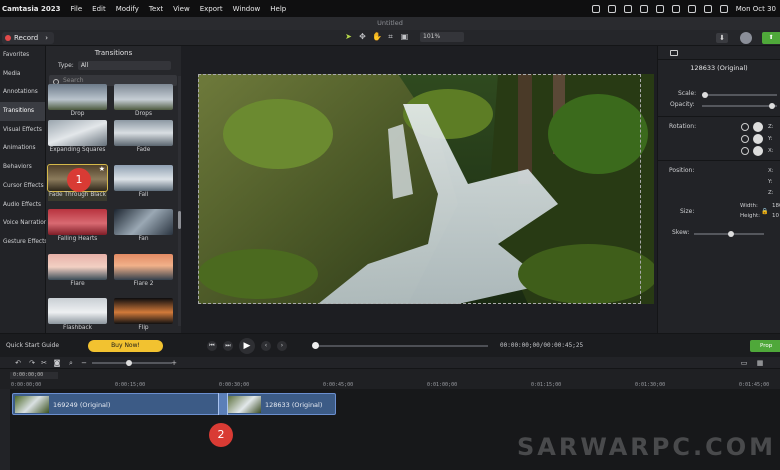 The height and width of the screenshot is (470, 780). Describe the element at coordinates (745, 151) in the screenshot. I see `rotate-x-icon` at that location.